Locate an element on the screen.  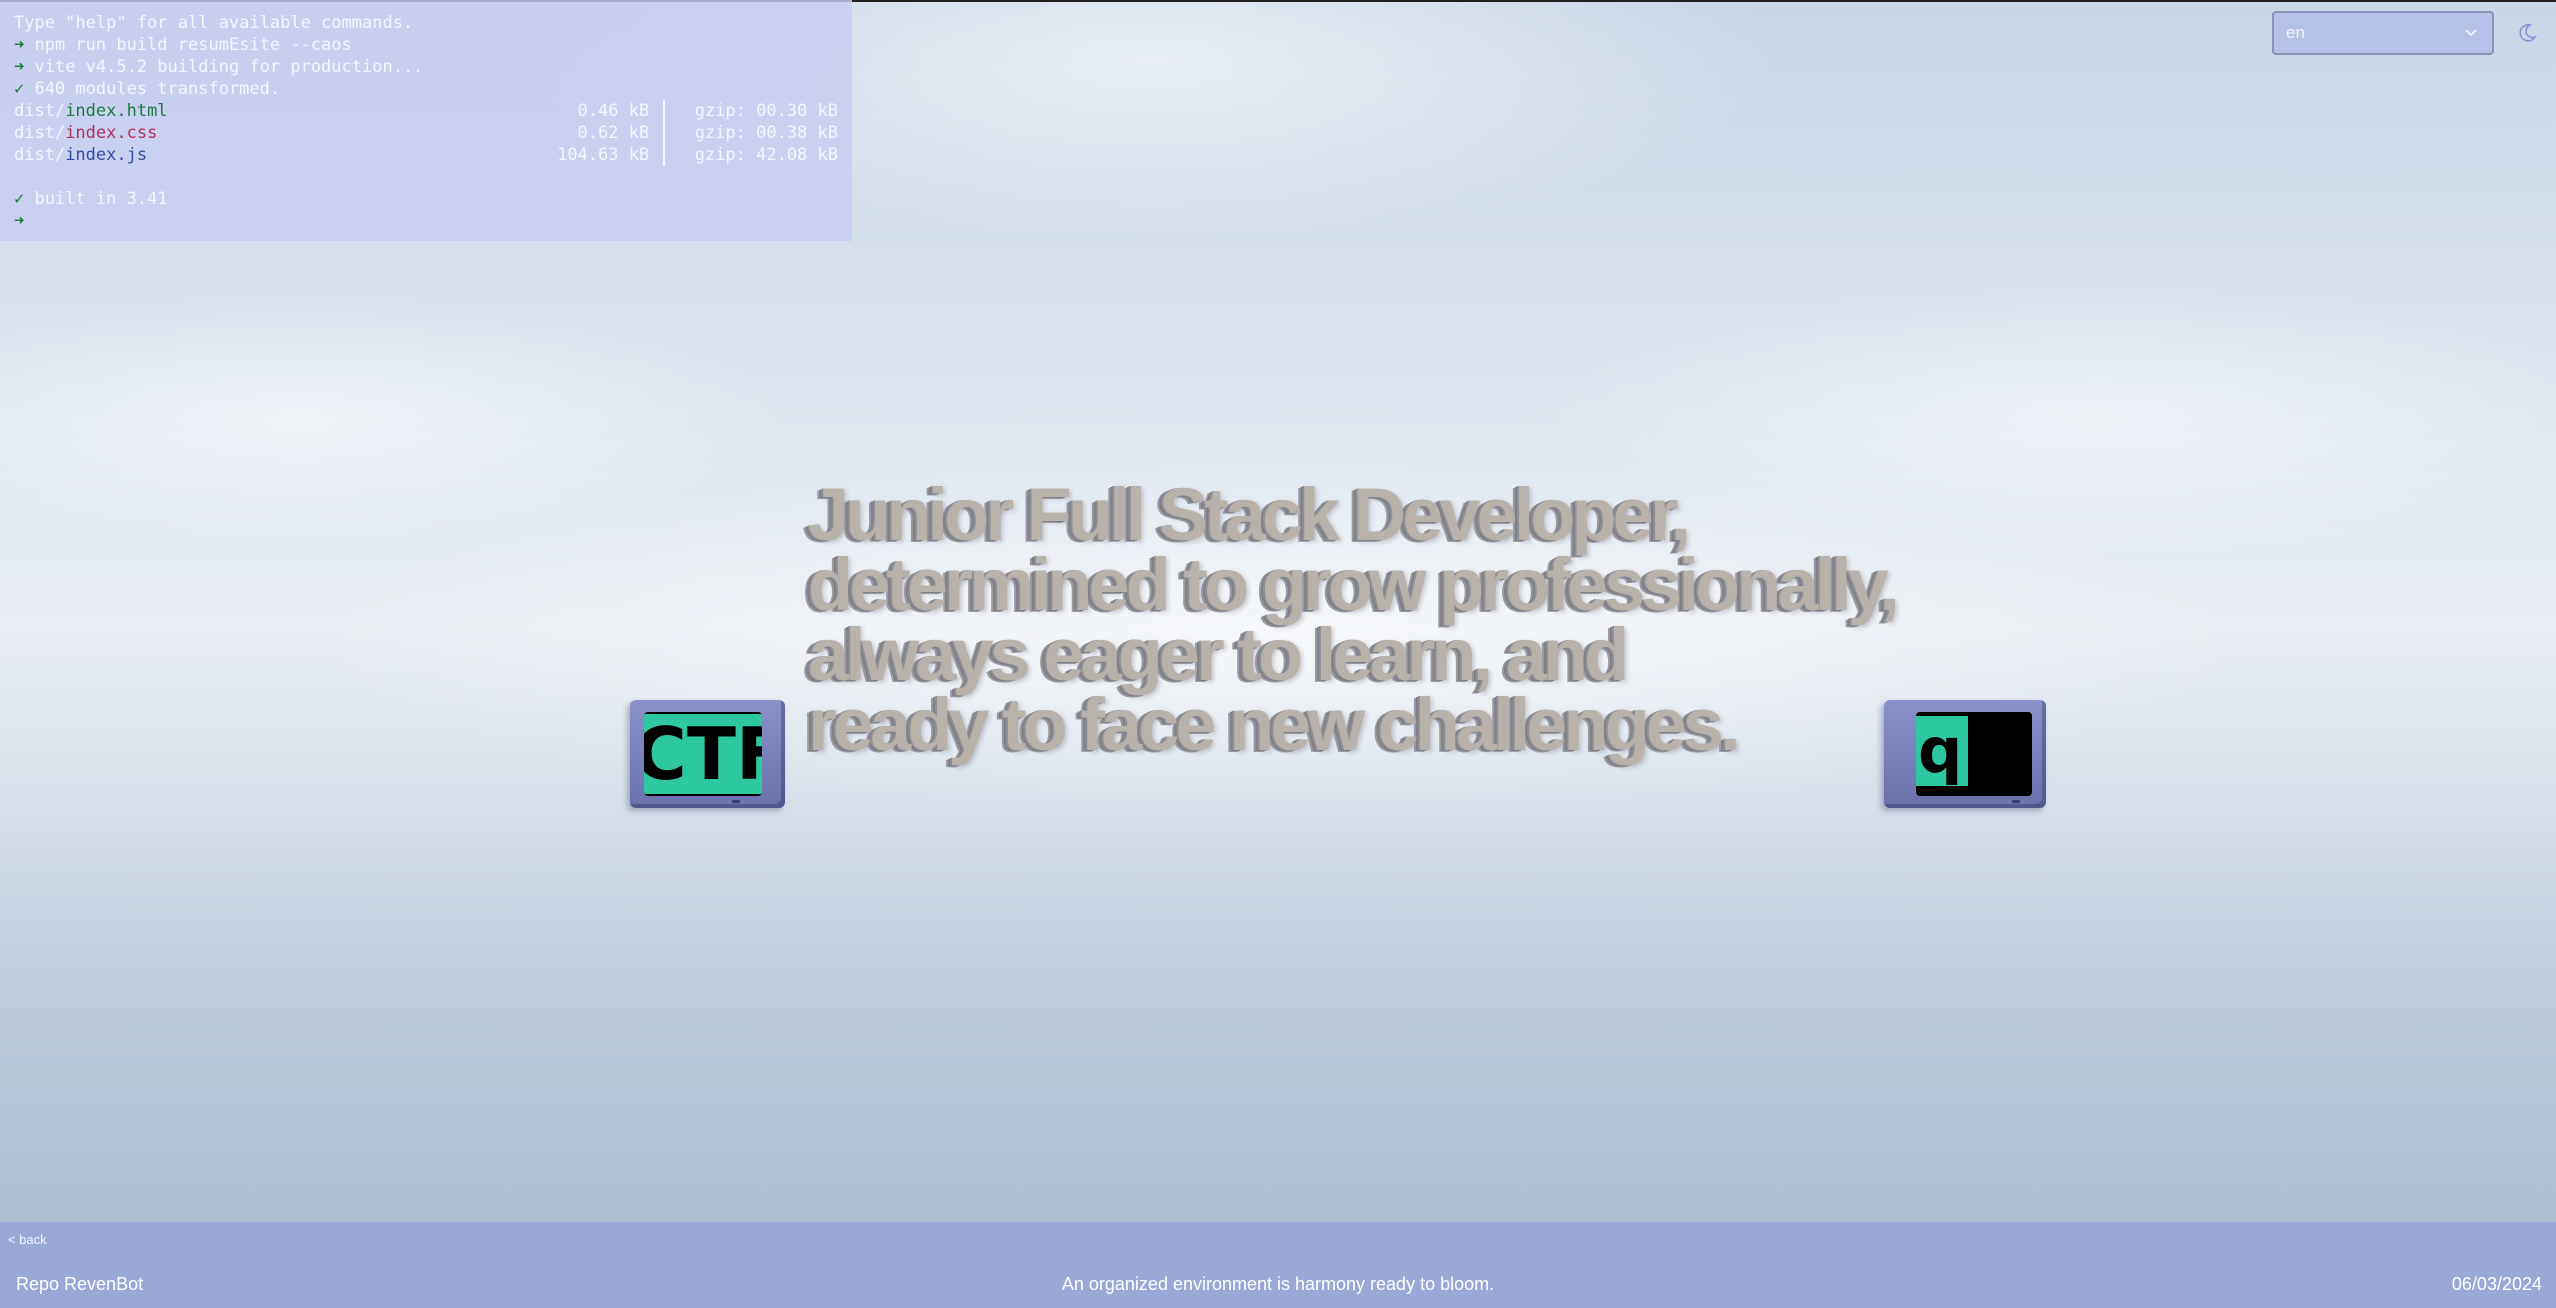
dist-file-size: 0.46 kB is located at coordinates (538, 111).